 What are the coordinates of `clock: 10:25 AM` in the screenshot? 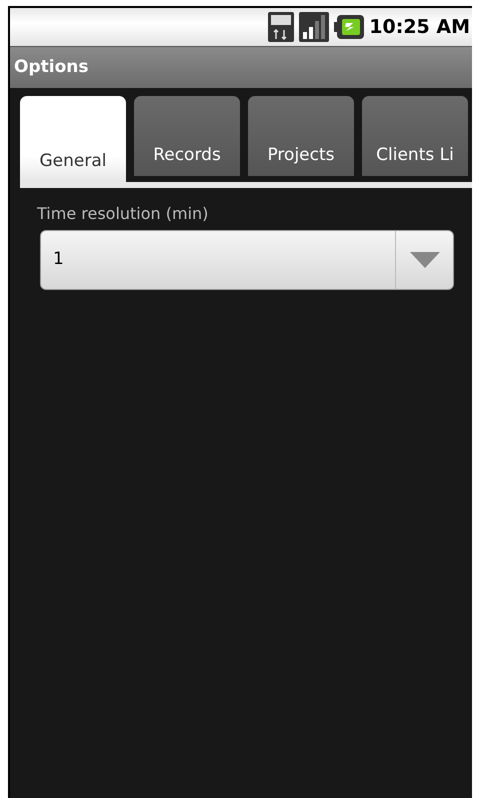 It's located at (419, 27).